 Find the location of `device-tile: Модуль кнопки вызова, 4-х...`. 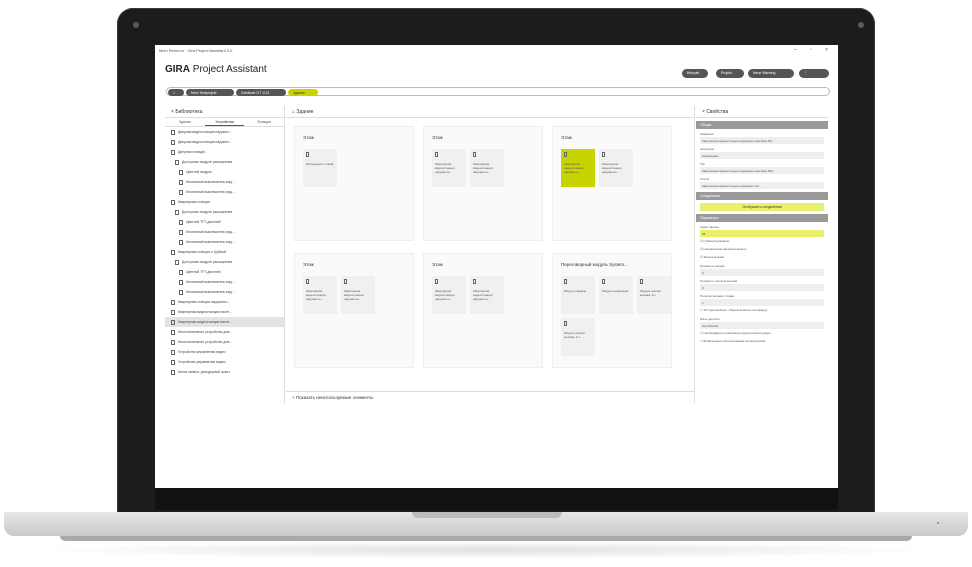

device-tile: Модуль кнопки вызова, 4-х... is located at coordinates (578, 337).